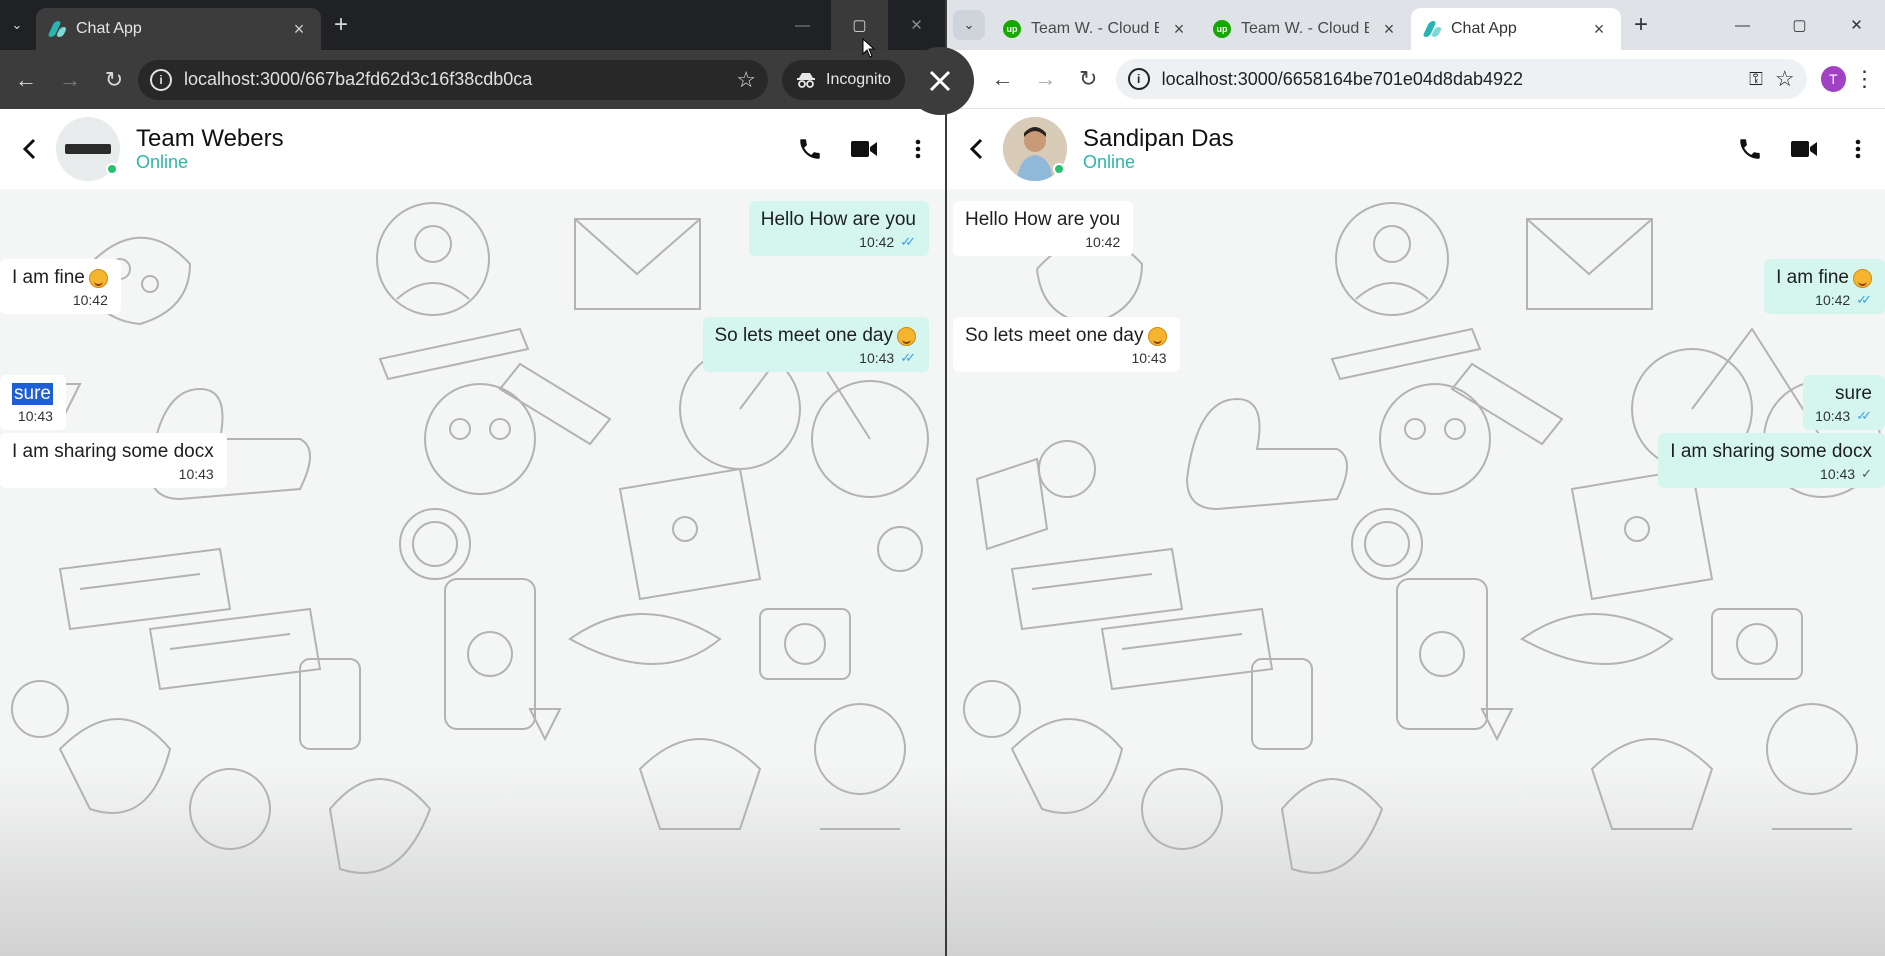  I want to click on profile-avatar: T, so click(1833, 79).